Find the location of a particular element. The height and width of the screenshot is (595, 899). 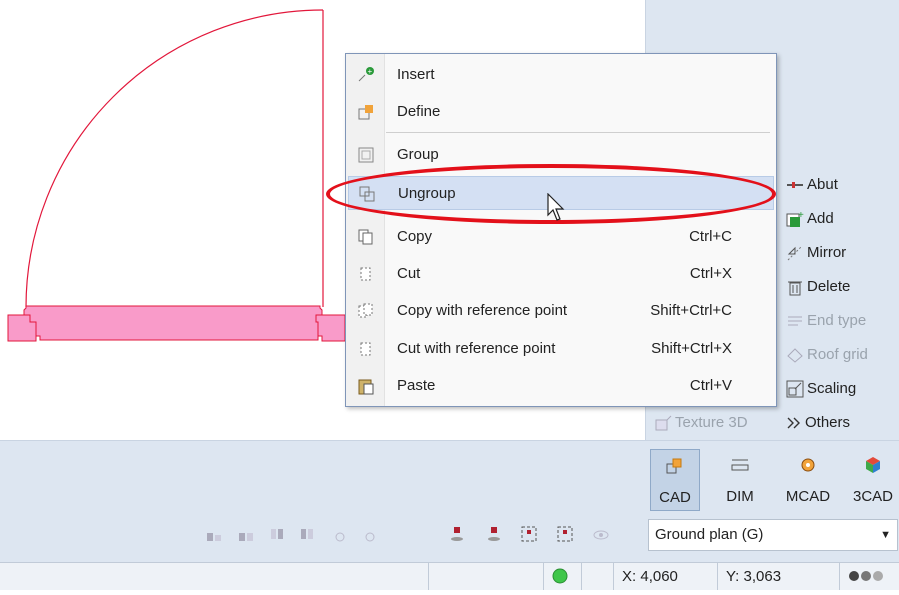

dimension-icon is located at coordinates (740, 465).